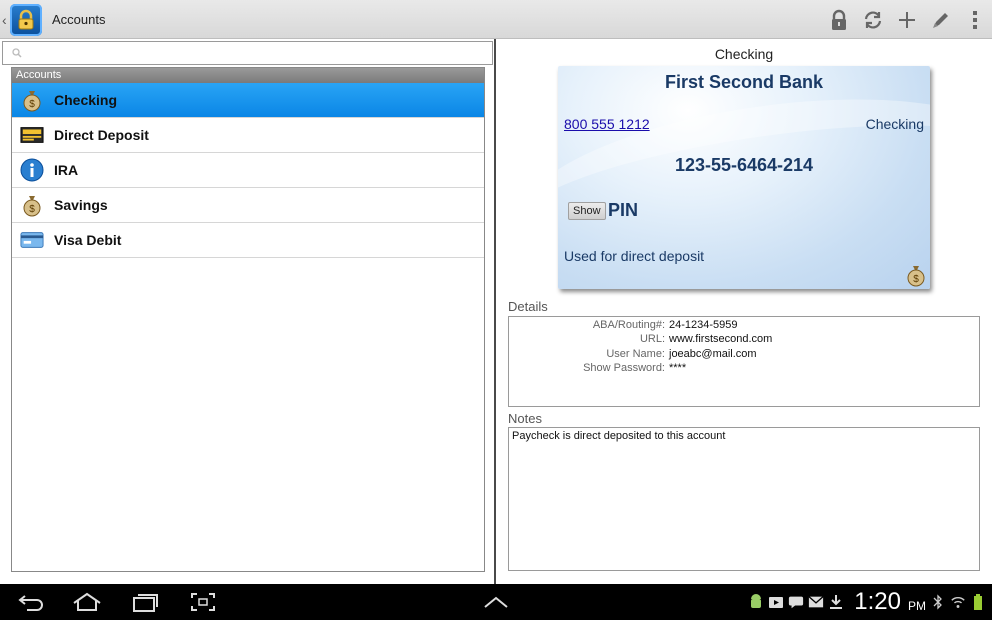 This screenshot has width=992, height=620. I want to click on screenshot-button, so click(203, 602).